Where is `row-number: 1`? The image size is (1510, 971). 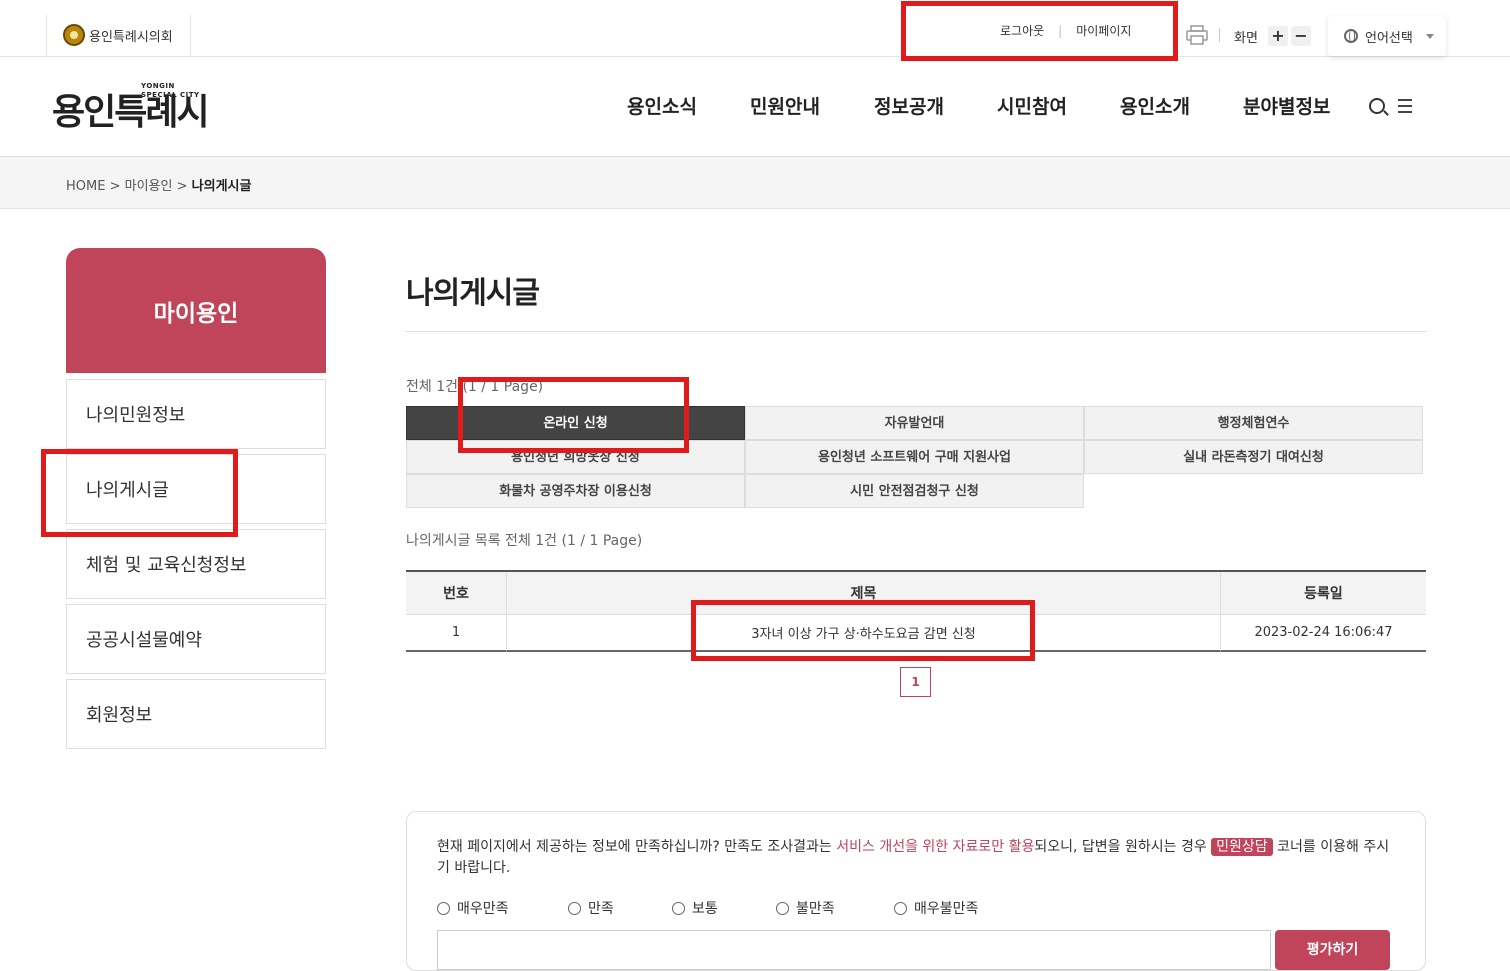 row-number: 1 is located at coordinates (456, 633).